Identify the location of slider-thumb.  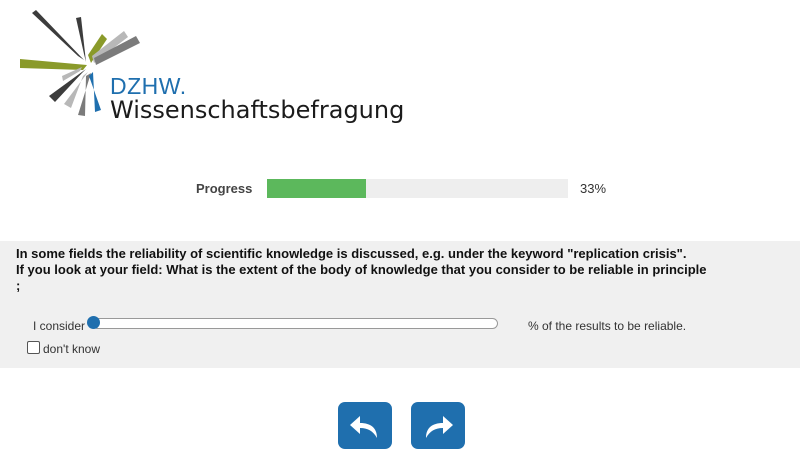
(93, 322).